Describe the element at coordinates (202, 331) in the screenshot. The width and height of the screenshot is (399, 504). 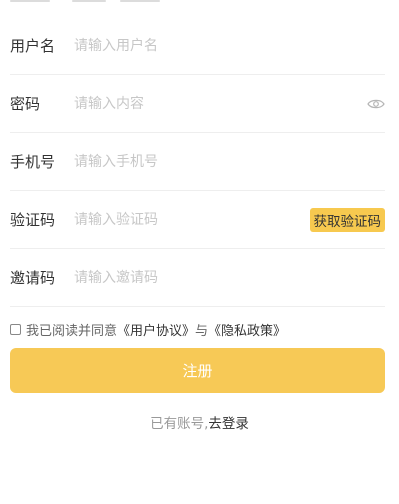
I see `agreement-and: 与` at that location.